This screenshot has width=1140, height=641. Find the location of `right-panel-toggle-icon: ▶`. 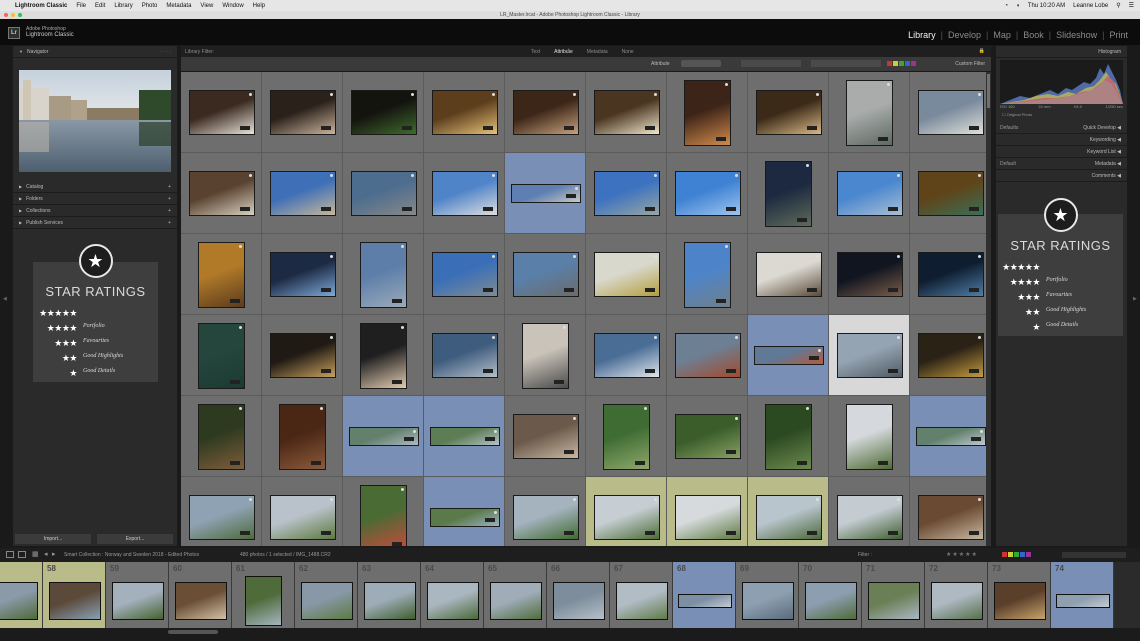

right-panel-toggle-icon: ▶ is located at coordinates (1135, 299).